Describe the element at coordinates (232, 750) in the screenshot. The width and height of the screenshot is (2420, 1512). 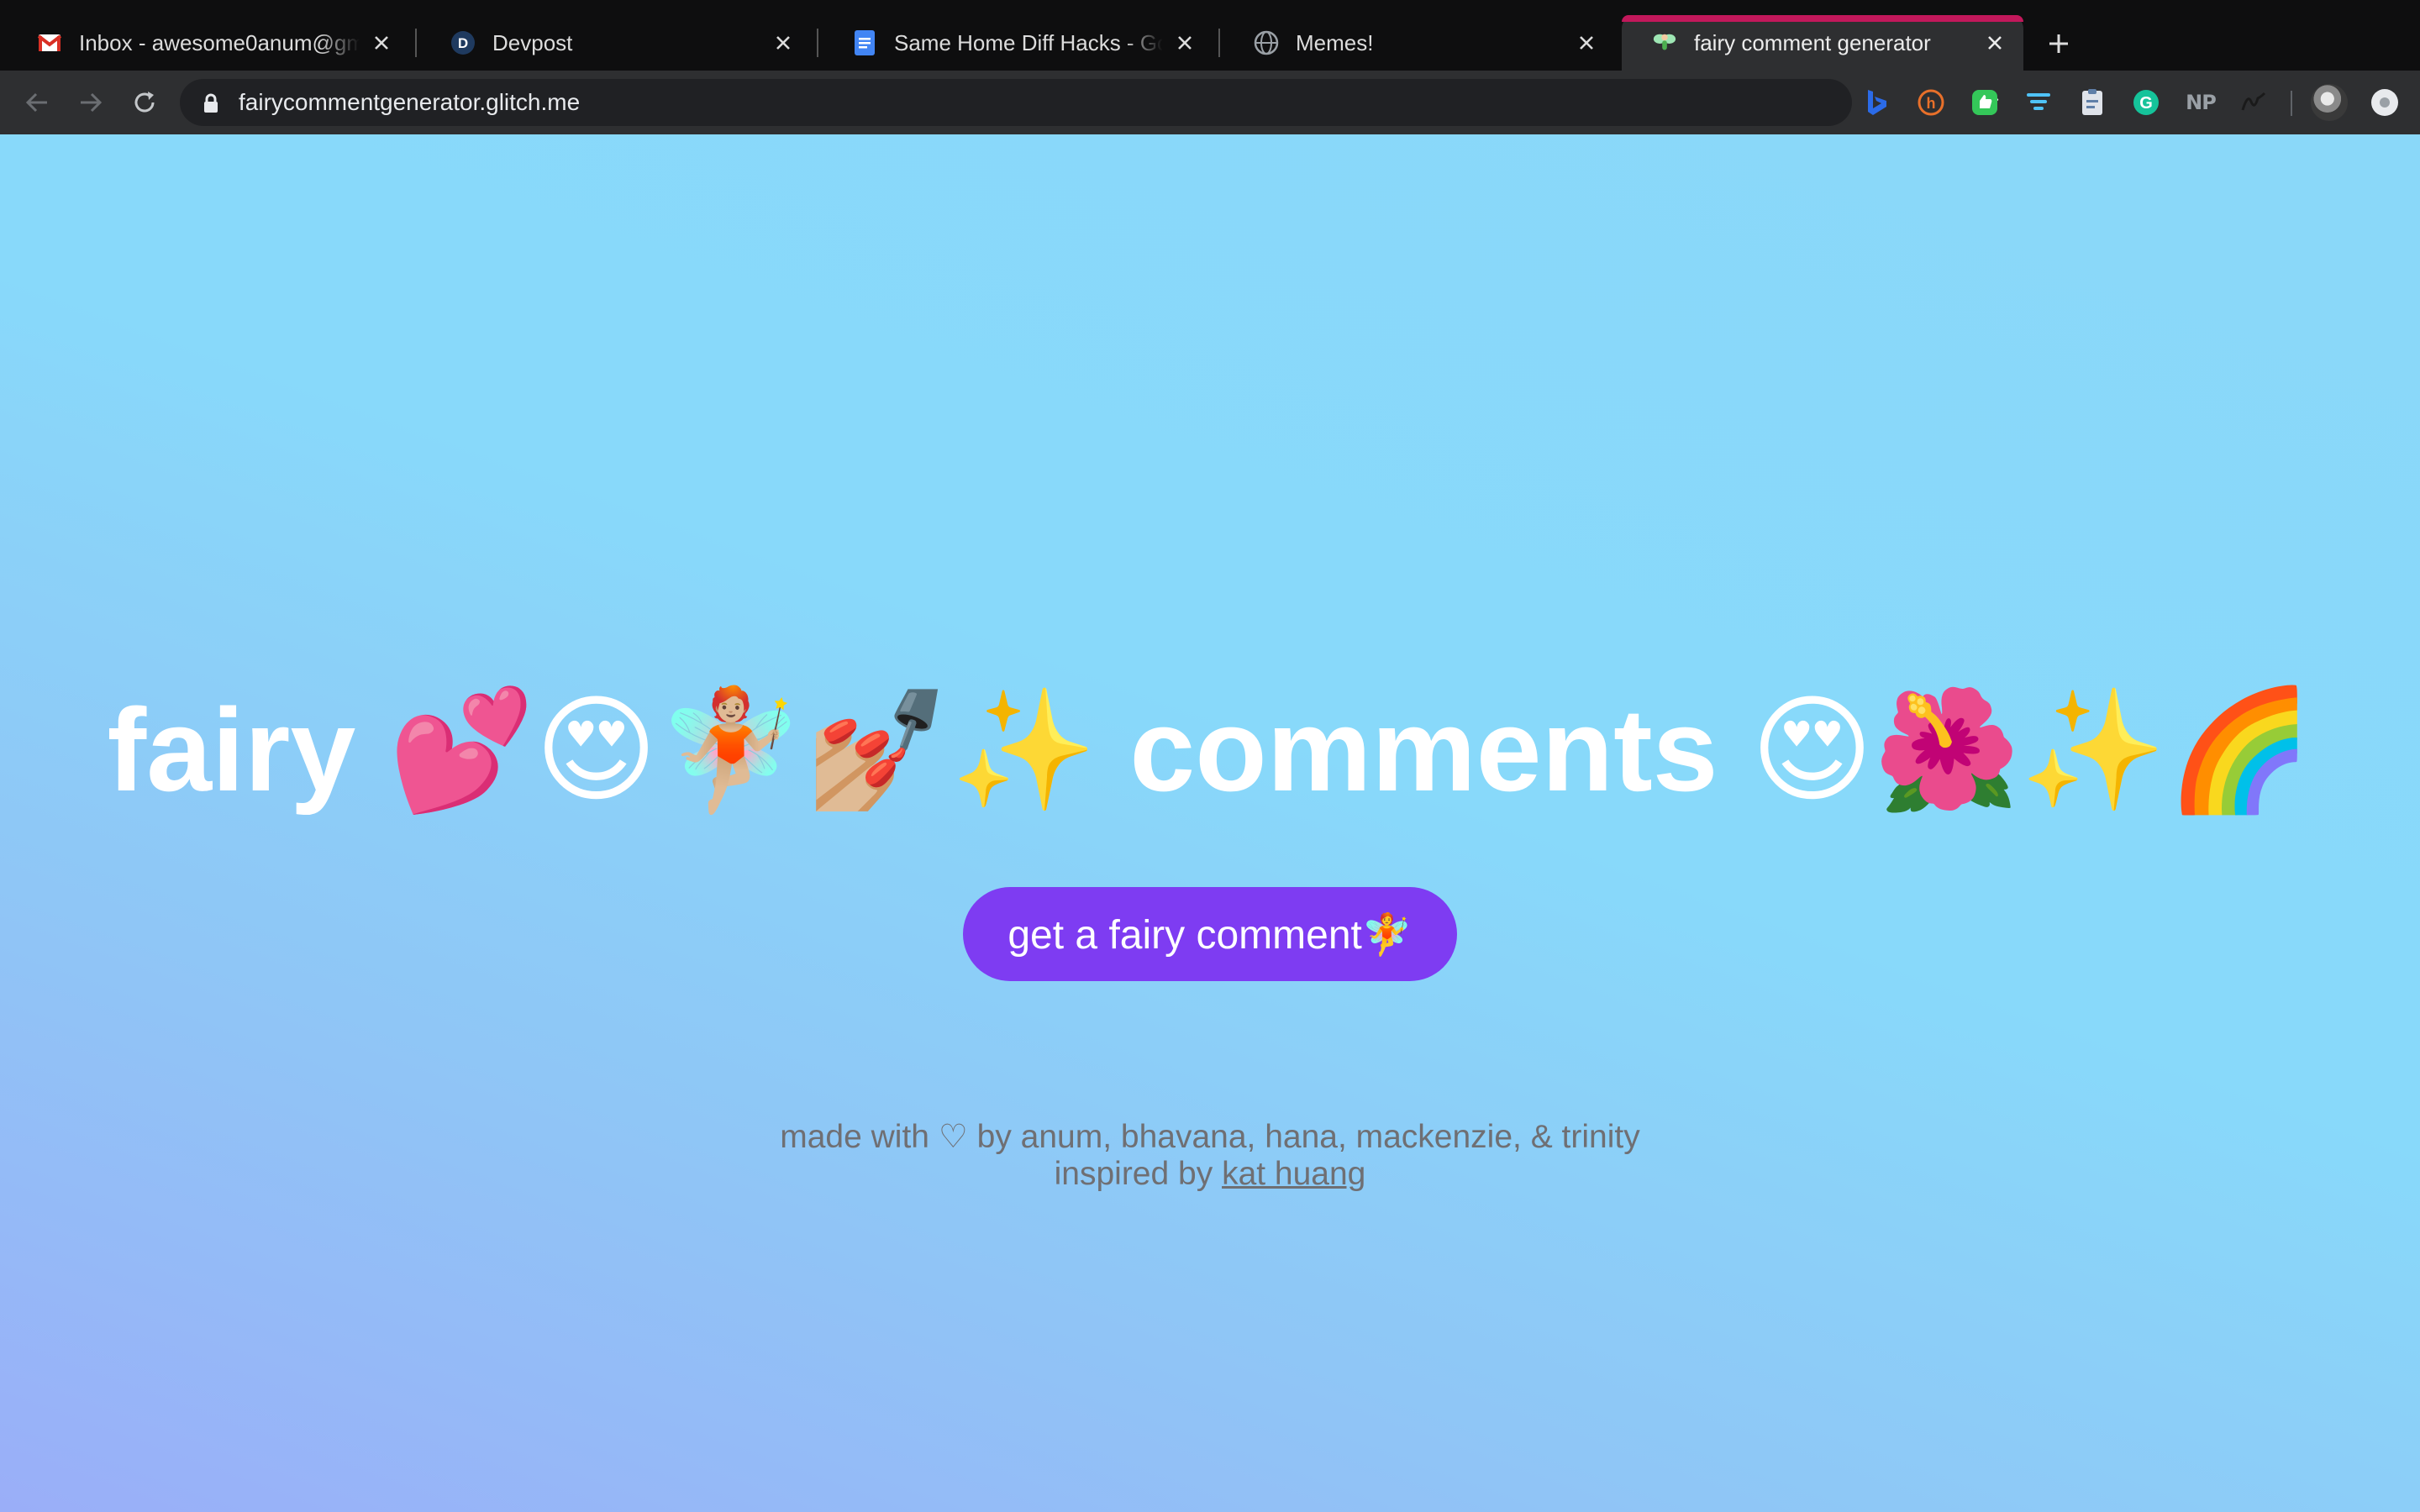
I see `headline-word-fairy: fairy` at that location.